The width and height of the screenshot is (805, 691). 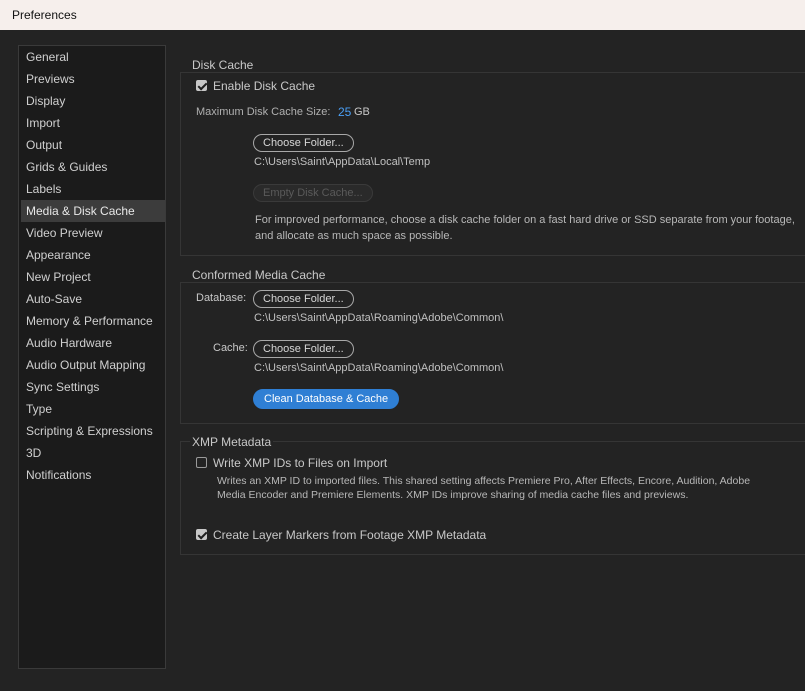 What do you see at coordinates (93, 475) in the screenshot?
I see `sidebar-item-notifications: Notifications` at bounding box center [93, 475].